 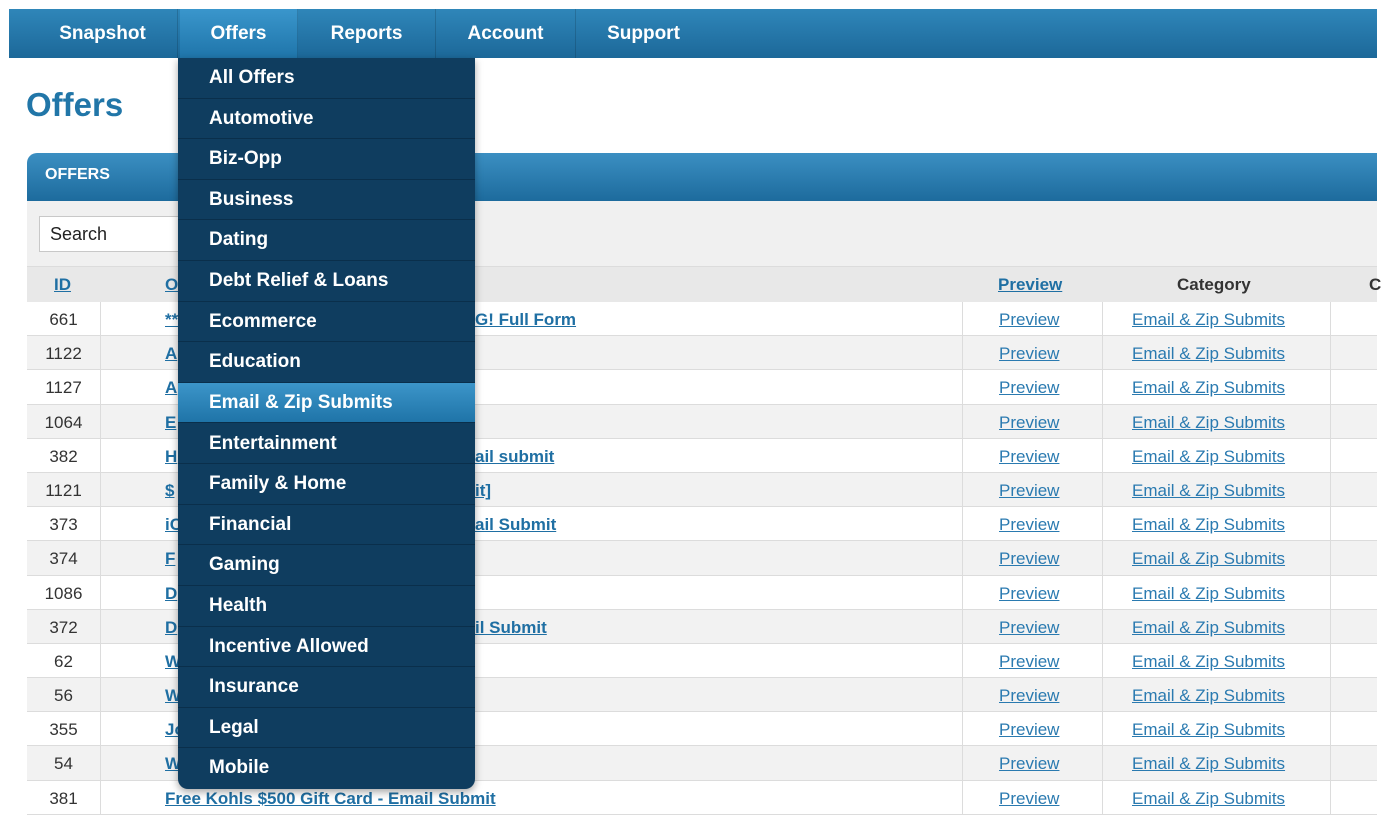 What do you see at coordinates (326, 119) in the screenshot?
I see `dropdown-item-automotive: Automotive` at bounding box center [326, 119].